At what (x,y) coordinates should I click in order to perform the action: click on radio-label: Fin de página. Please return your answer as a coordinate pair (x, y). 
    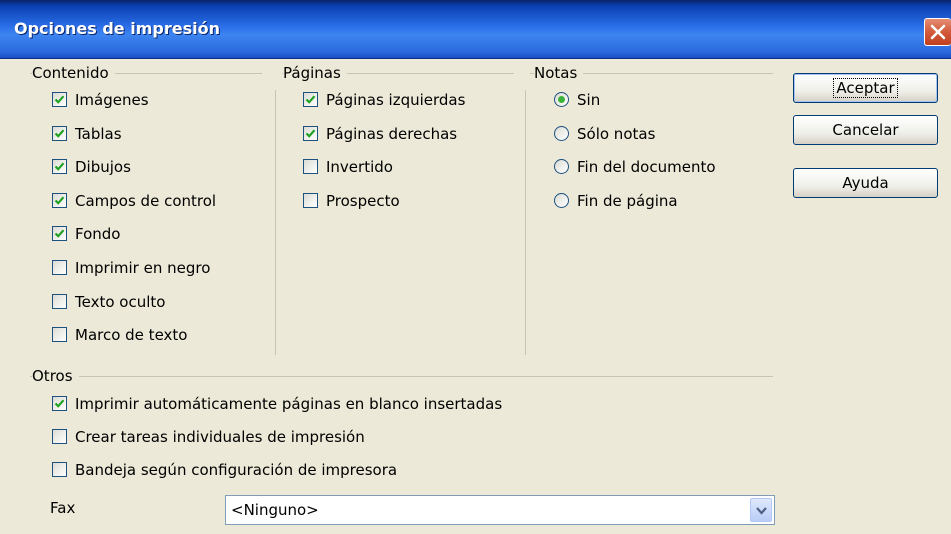
    Looking at the image, I should click on (627, 200).